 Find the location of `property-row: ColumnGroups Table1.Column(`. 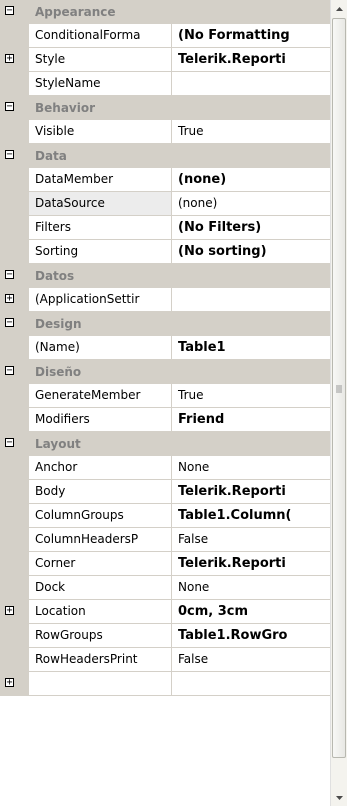

property-row: ColumnGroups Table1.Column( is located at coordinates (165, 516).